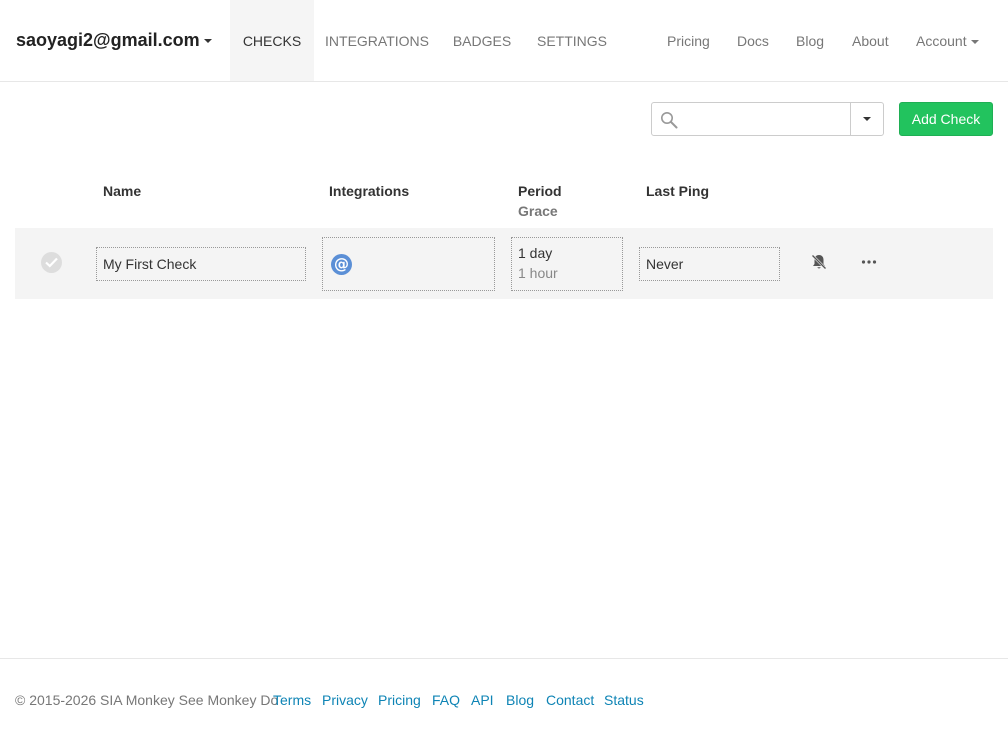 The height and width of the screenshot is (742, 1008). What do you see at coordinates (869, 262) in the screenshot?
I see `more-icon` at bounding box center [869, 262].